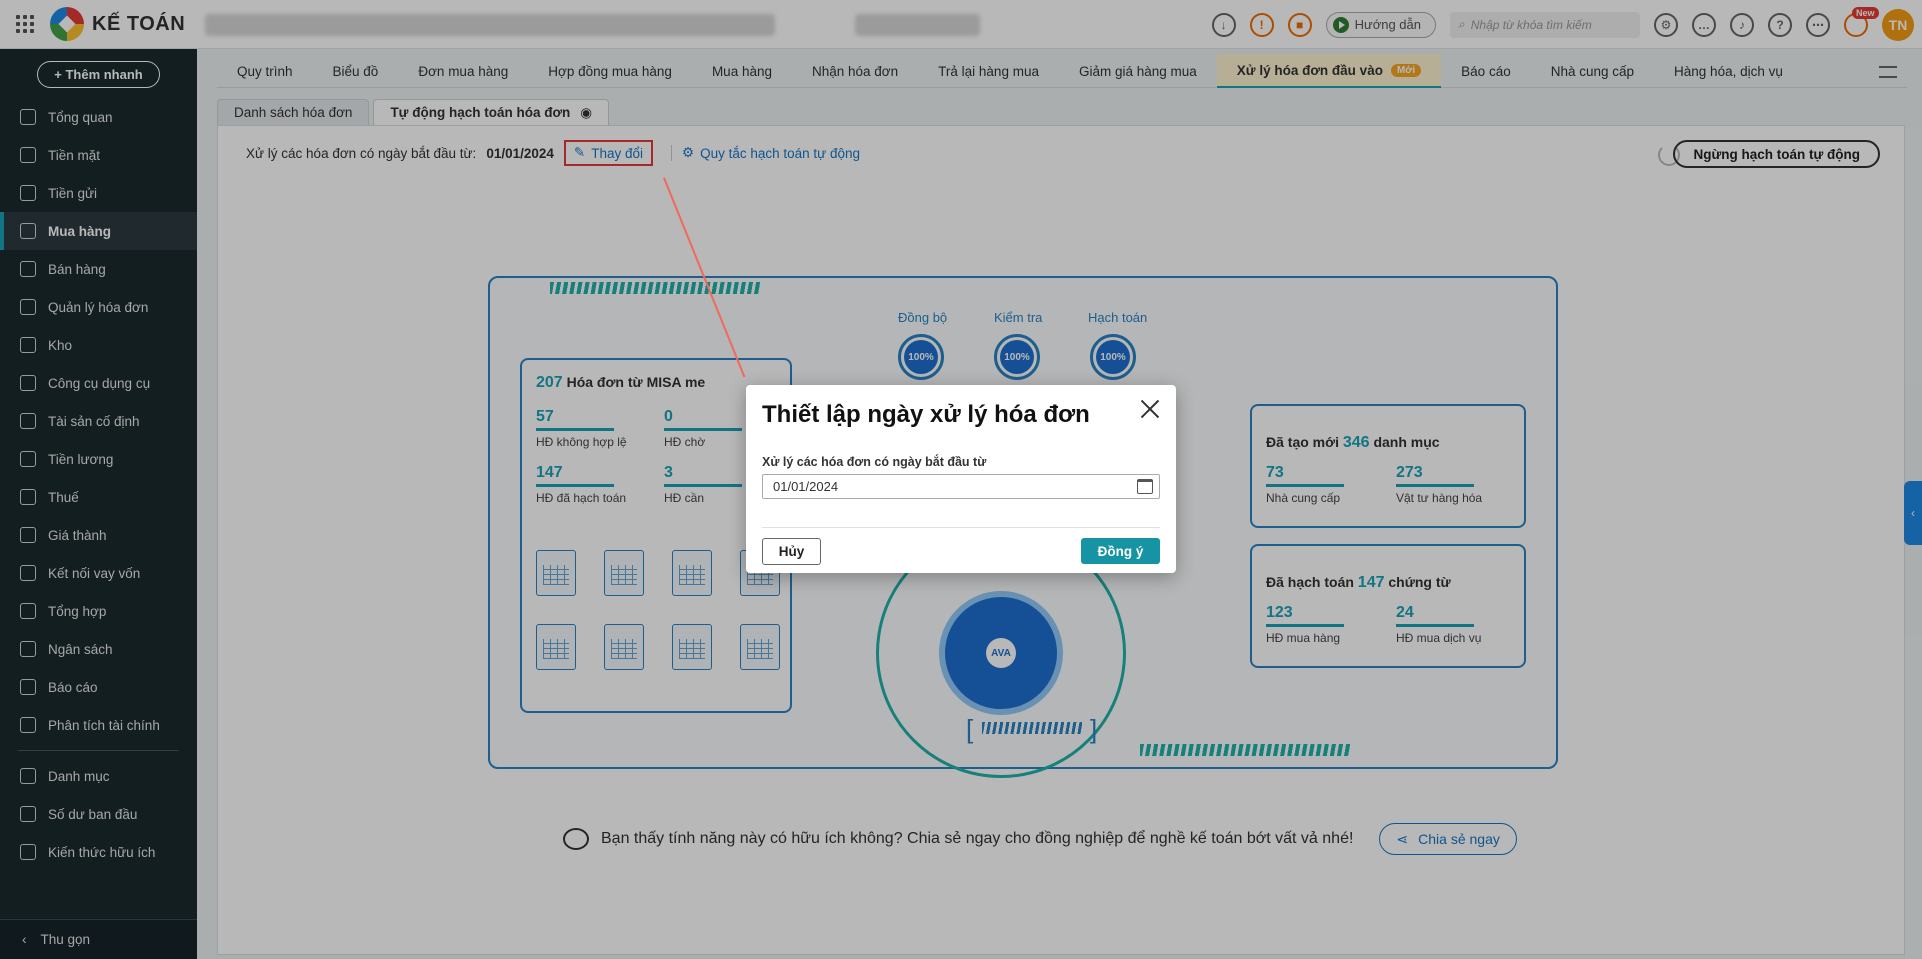 Image resolution: width=1922 pixels, height=959 pixels. What do you see at coordinates (961, 486) in the screenshot?
I see `start-date-field: 01/01/2024` at bounding box center [961, 486].